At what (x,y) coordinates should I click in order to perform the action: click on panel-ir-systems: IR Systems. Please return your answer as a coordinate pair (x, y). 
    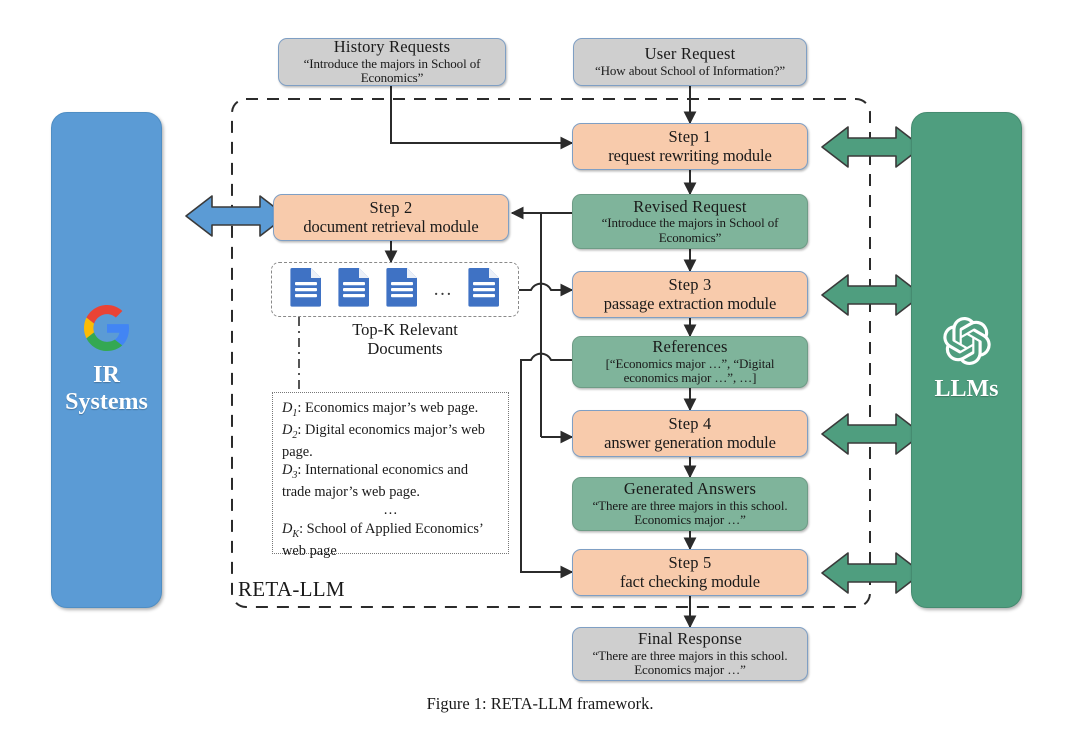
    Looking at the image, I should click on (106, 360).